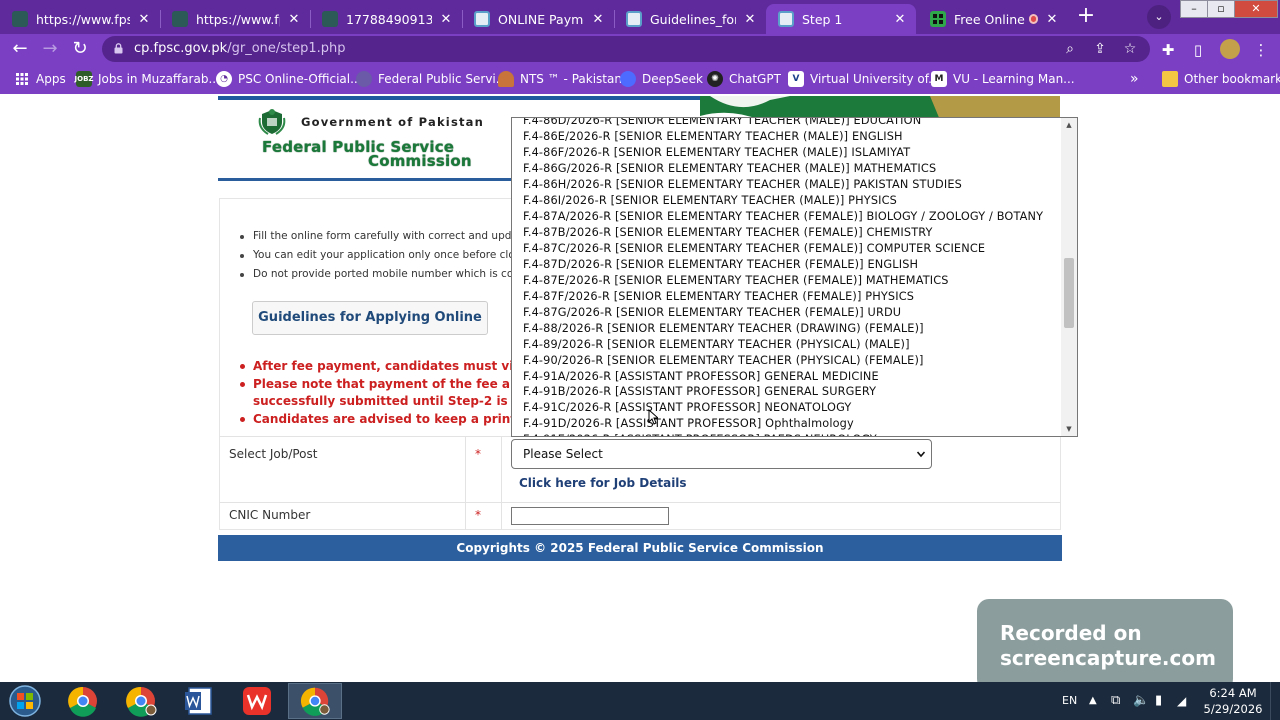 The height and width of the screenshot is (720, 1280). I want to click on browser-tab: ONLINE Payment ✕, so click(538, 19).